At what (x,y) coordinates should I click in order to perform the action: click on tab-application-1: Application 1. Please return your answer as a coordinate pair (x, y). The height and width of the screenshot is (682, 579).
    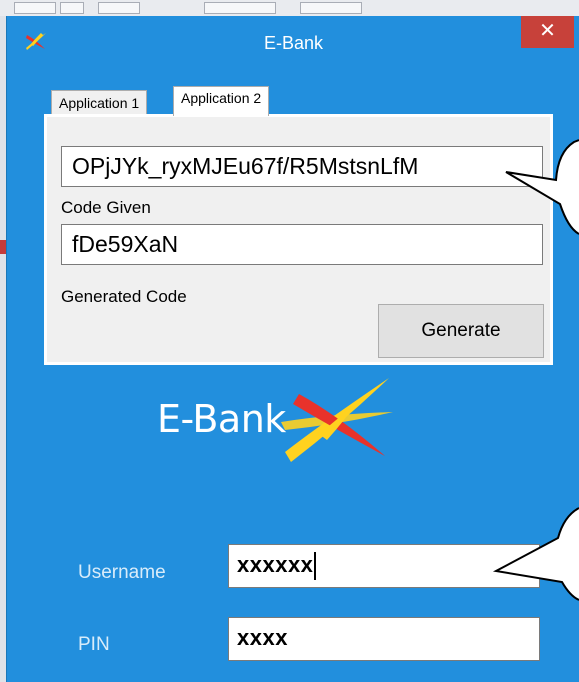
    Looking at the image, I should click on (99, 102).